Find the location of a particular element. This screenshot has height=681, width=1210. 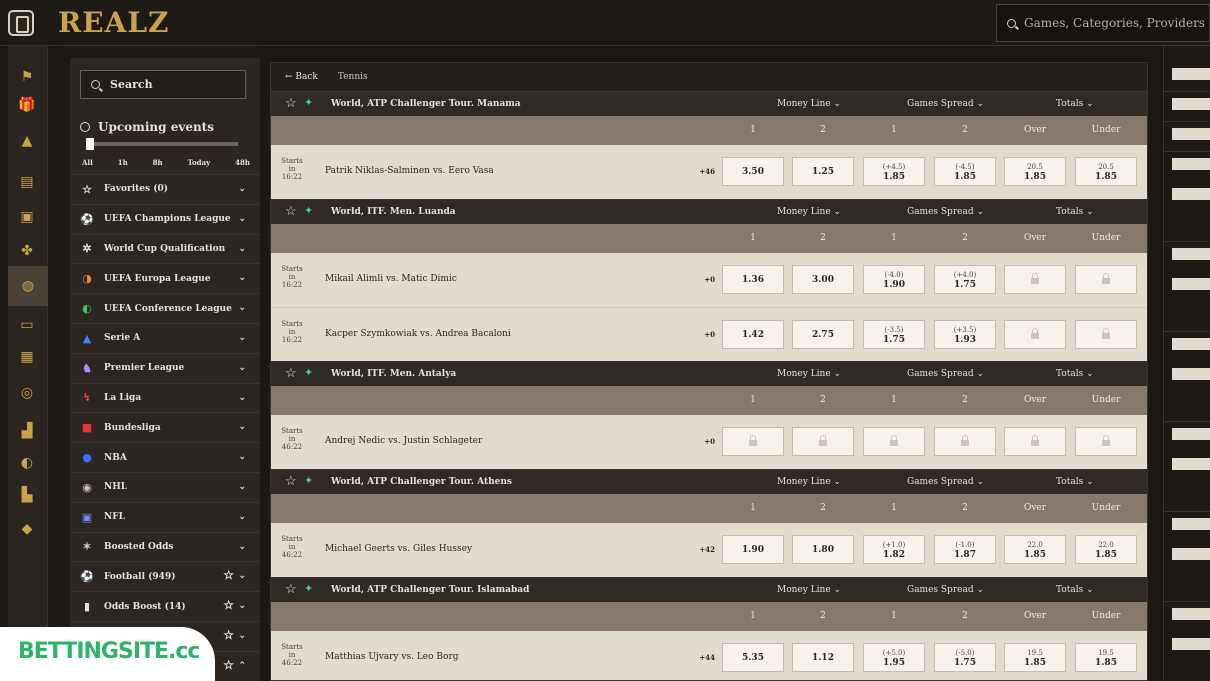

sports-menu-item: ◑ UEFA Europa League ⌄ is located at coordinates (165, 278).